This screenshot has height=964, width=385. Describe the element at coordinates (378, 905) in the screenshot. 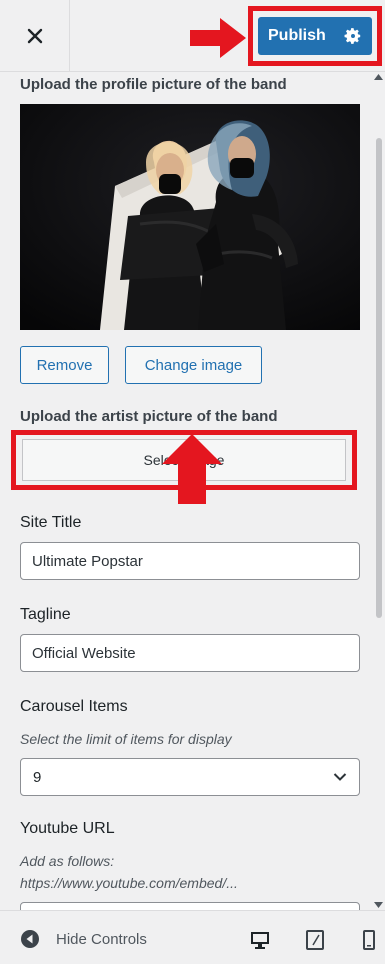

I see `scroll-down-icon` at that location.